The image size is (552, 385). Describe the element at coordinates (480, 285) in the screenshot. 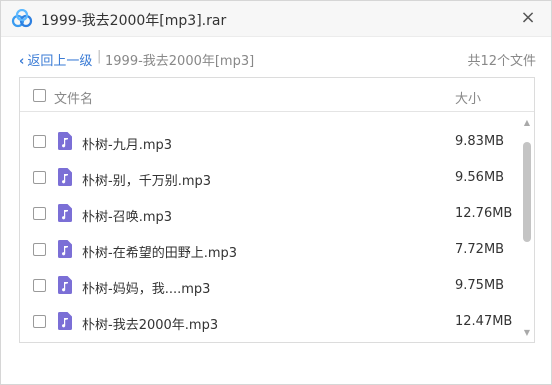

I see `file-size: 9.75MB` at that location.